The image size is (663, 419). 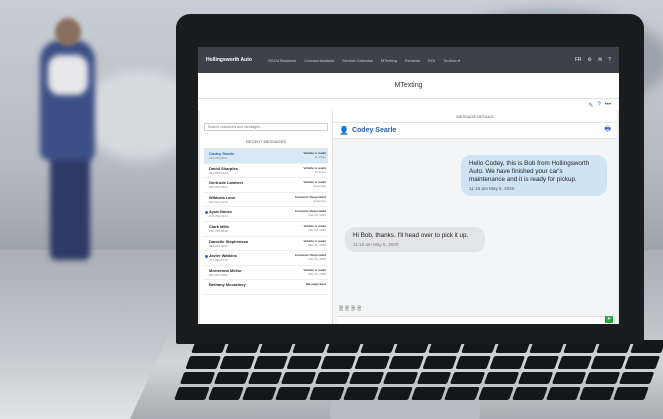 I want to click on conversation-contact: Javier Watkins 771-350-6778, so click(x=223, y=258).